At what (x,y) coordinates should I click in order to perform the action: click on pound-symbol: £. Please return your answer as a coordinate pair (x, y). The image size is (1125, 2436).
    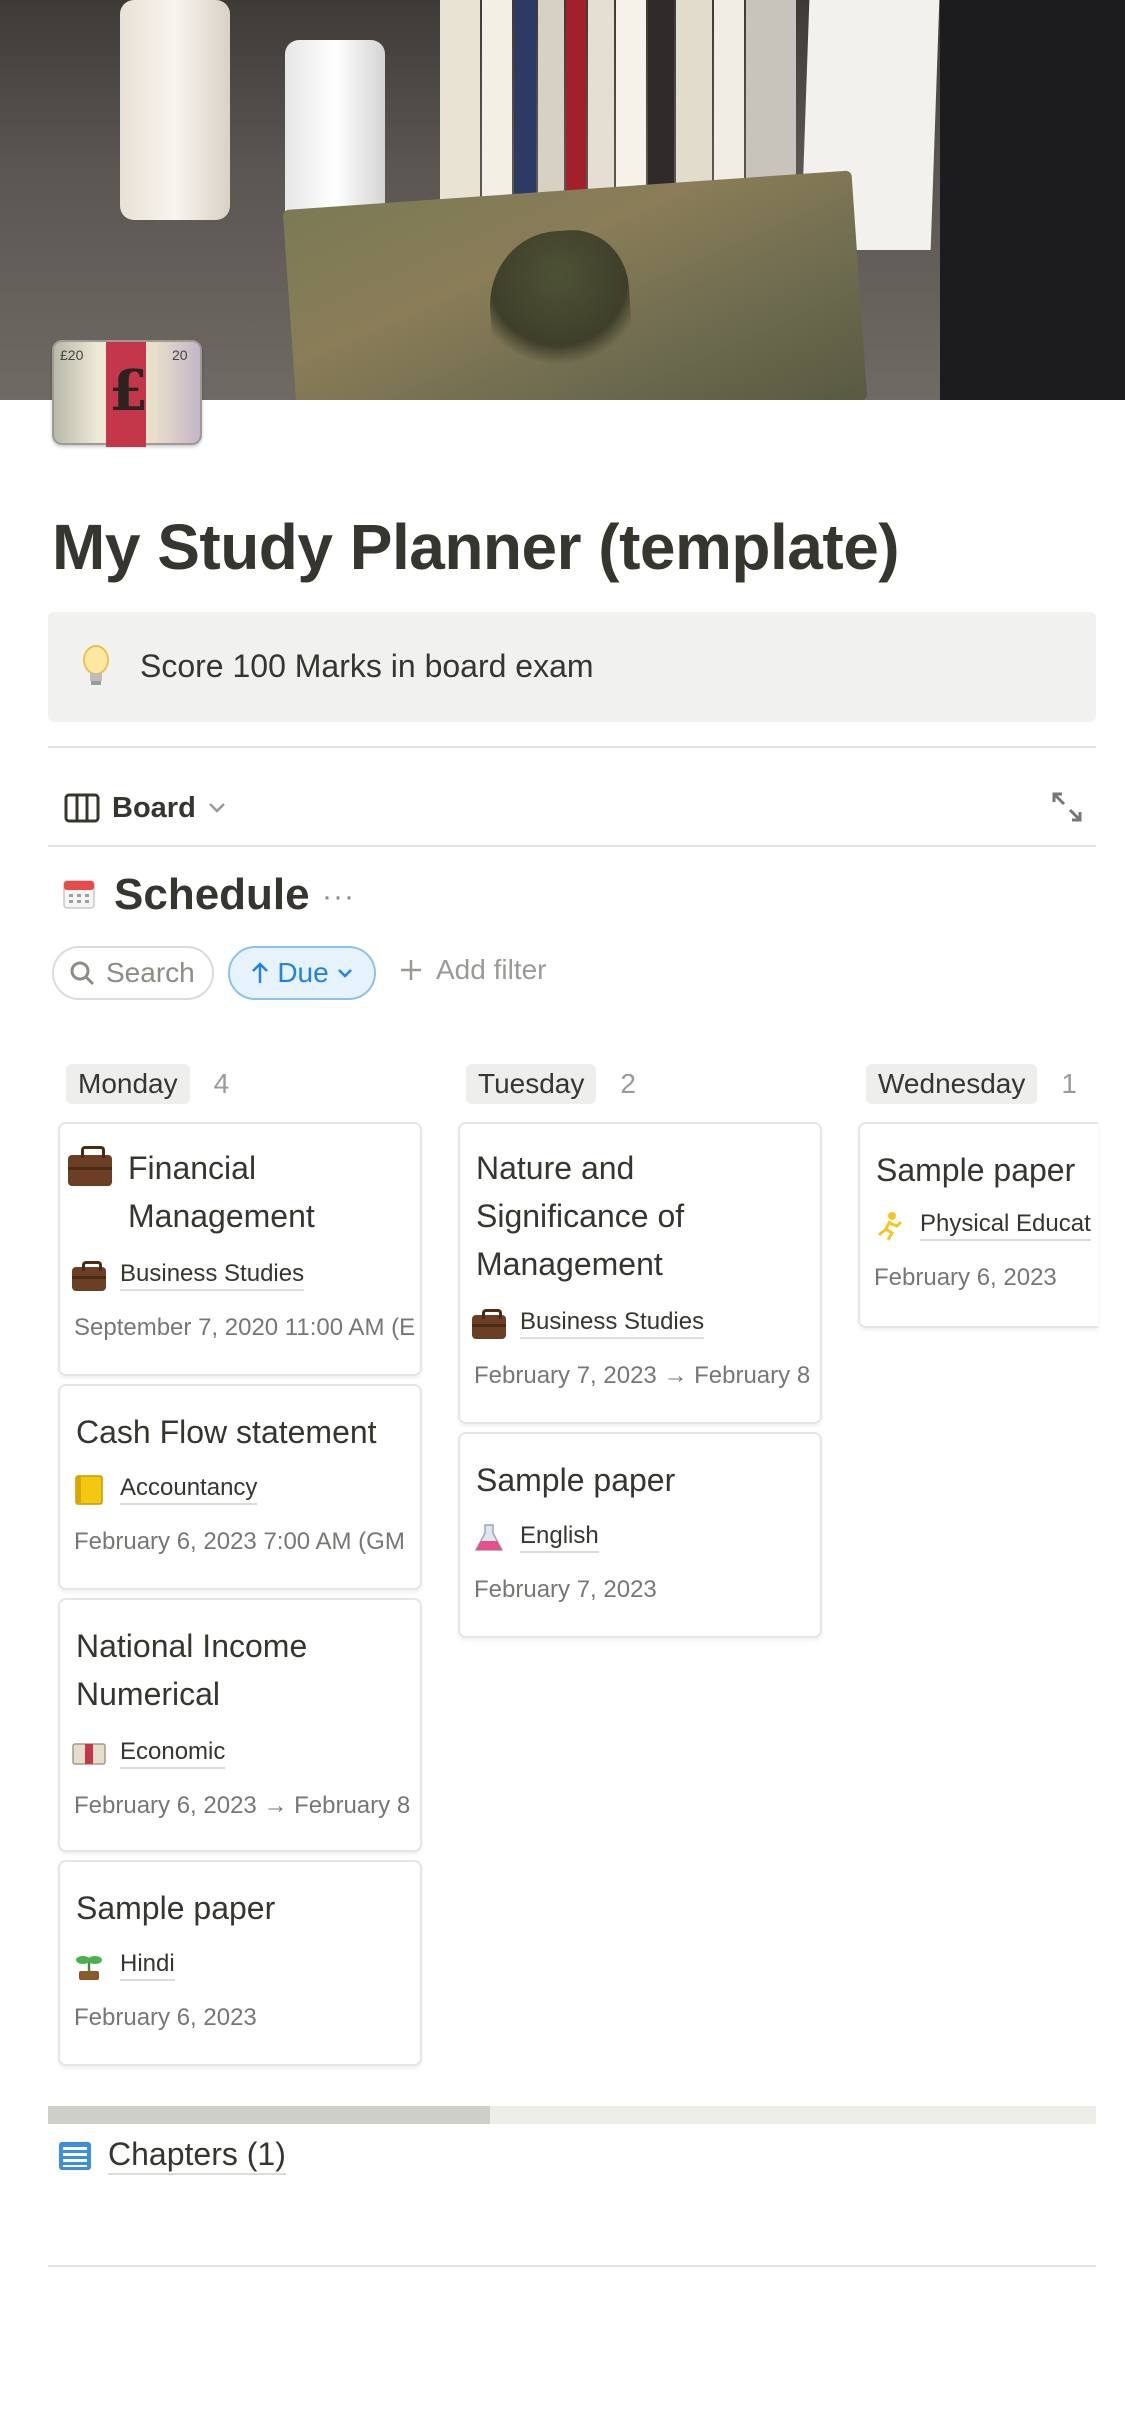
    Looking at the image, I should click on (128, 391).